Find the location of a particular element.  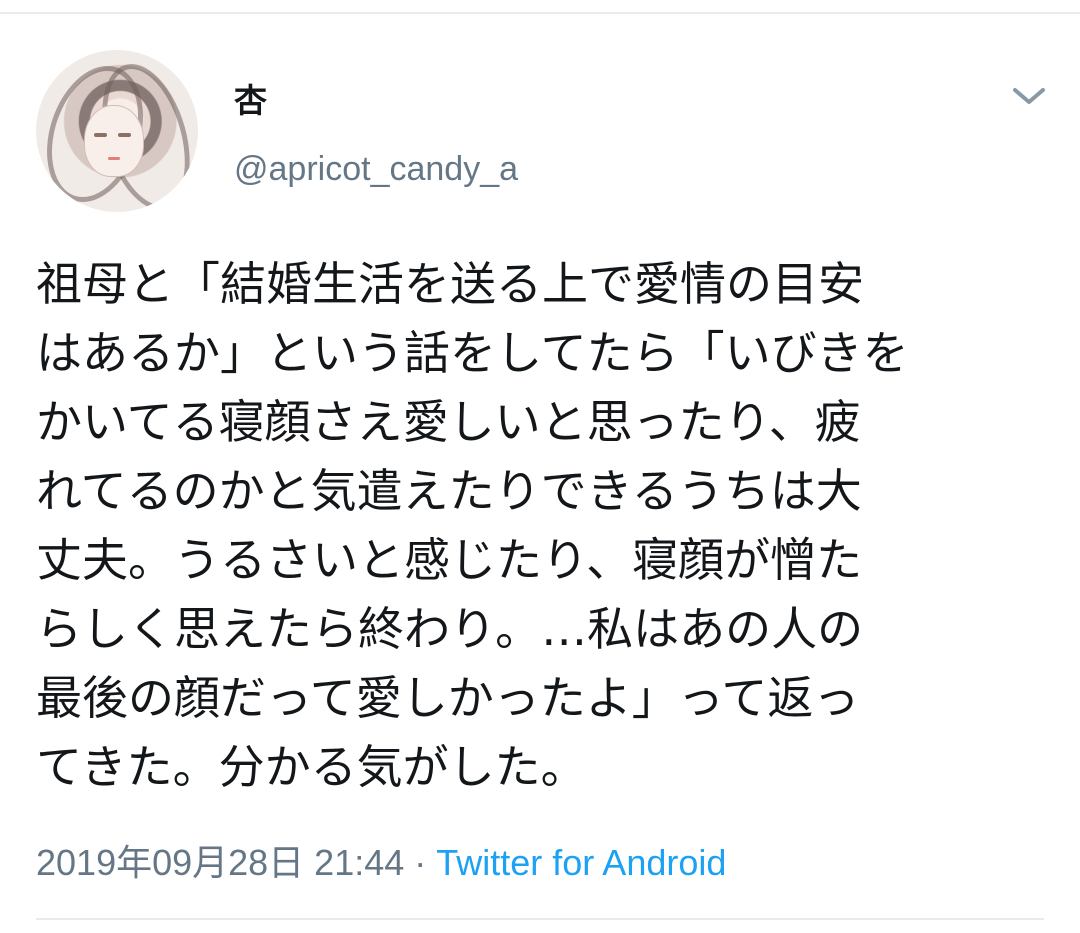

tweet-metadata: 2019年09月28日 21:44 · Twitter for Android is located at coordinates (381, 860).